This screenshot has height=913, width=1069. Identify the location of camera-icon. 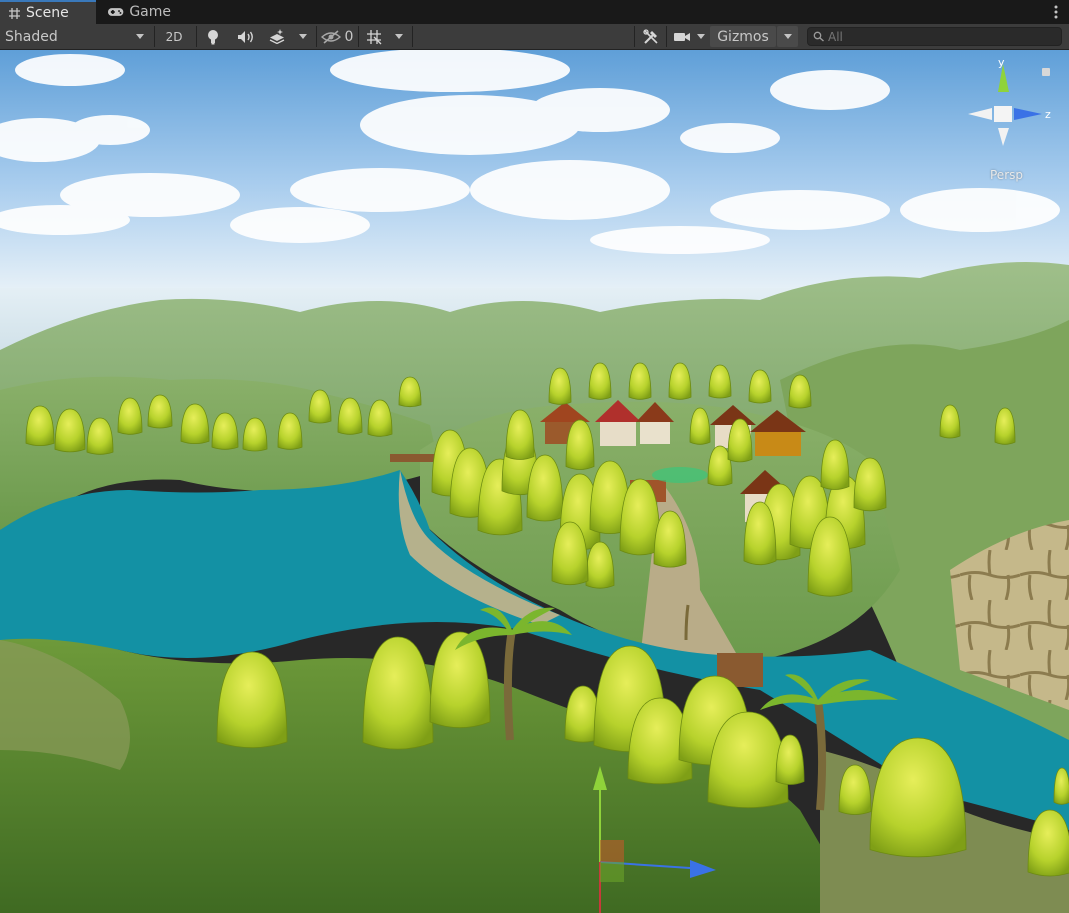
(682, 36).